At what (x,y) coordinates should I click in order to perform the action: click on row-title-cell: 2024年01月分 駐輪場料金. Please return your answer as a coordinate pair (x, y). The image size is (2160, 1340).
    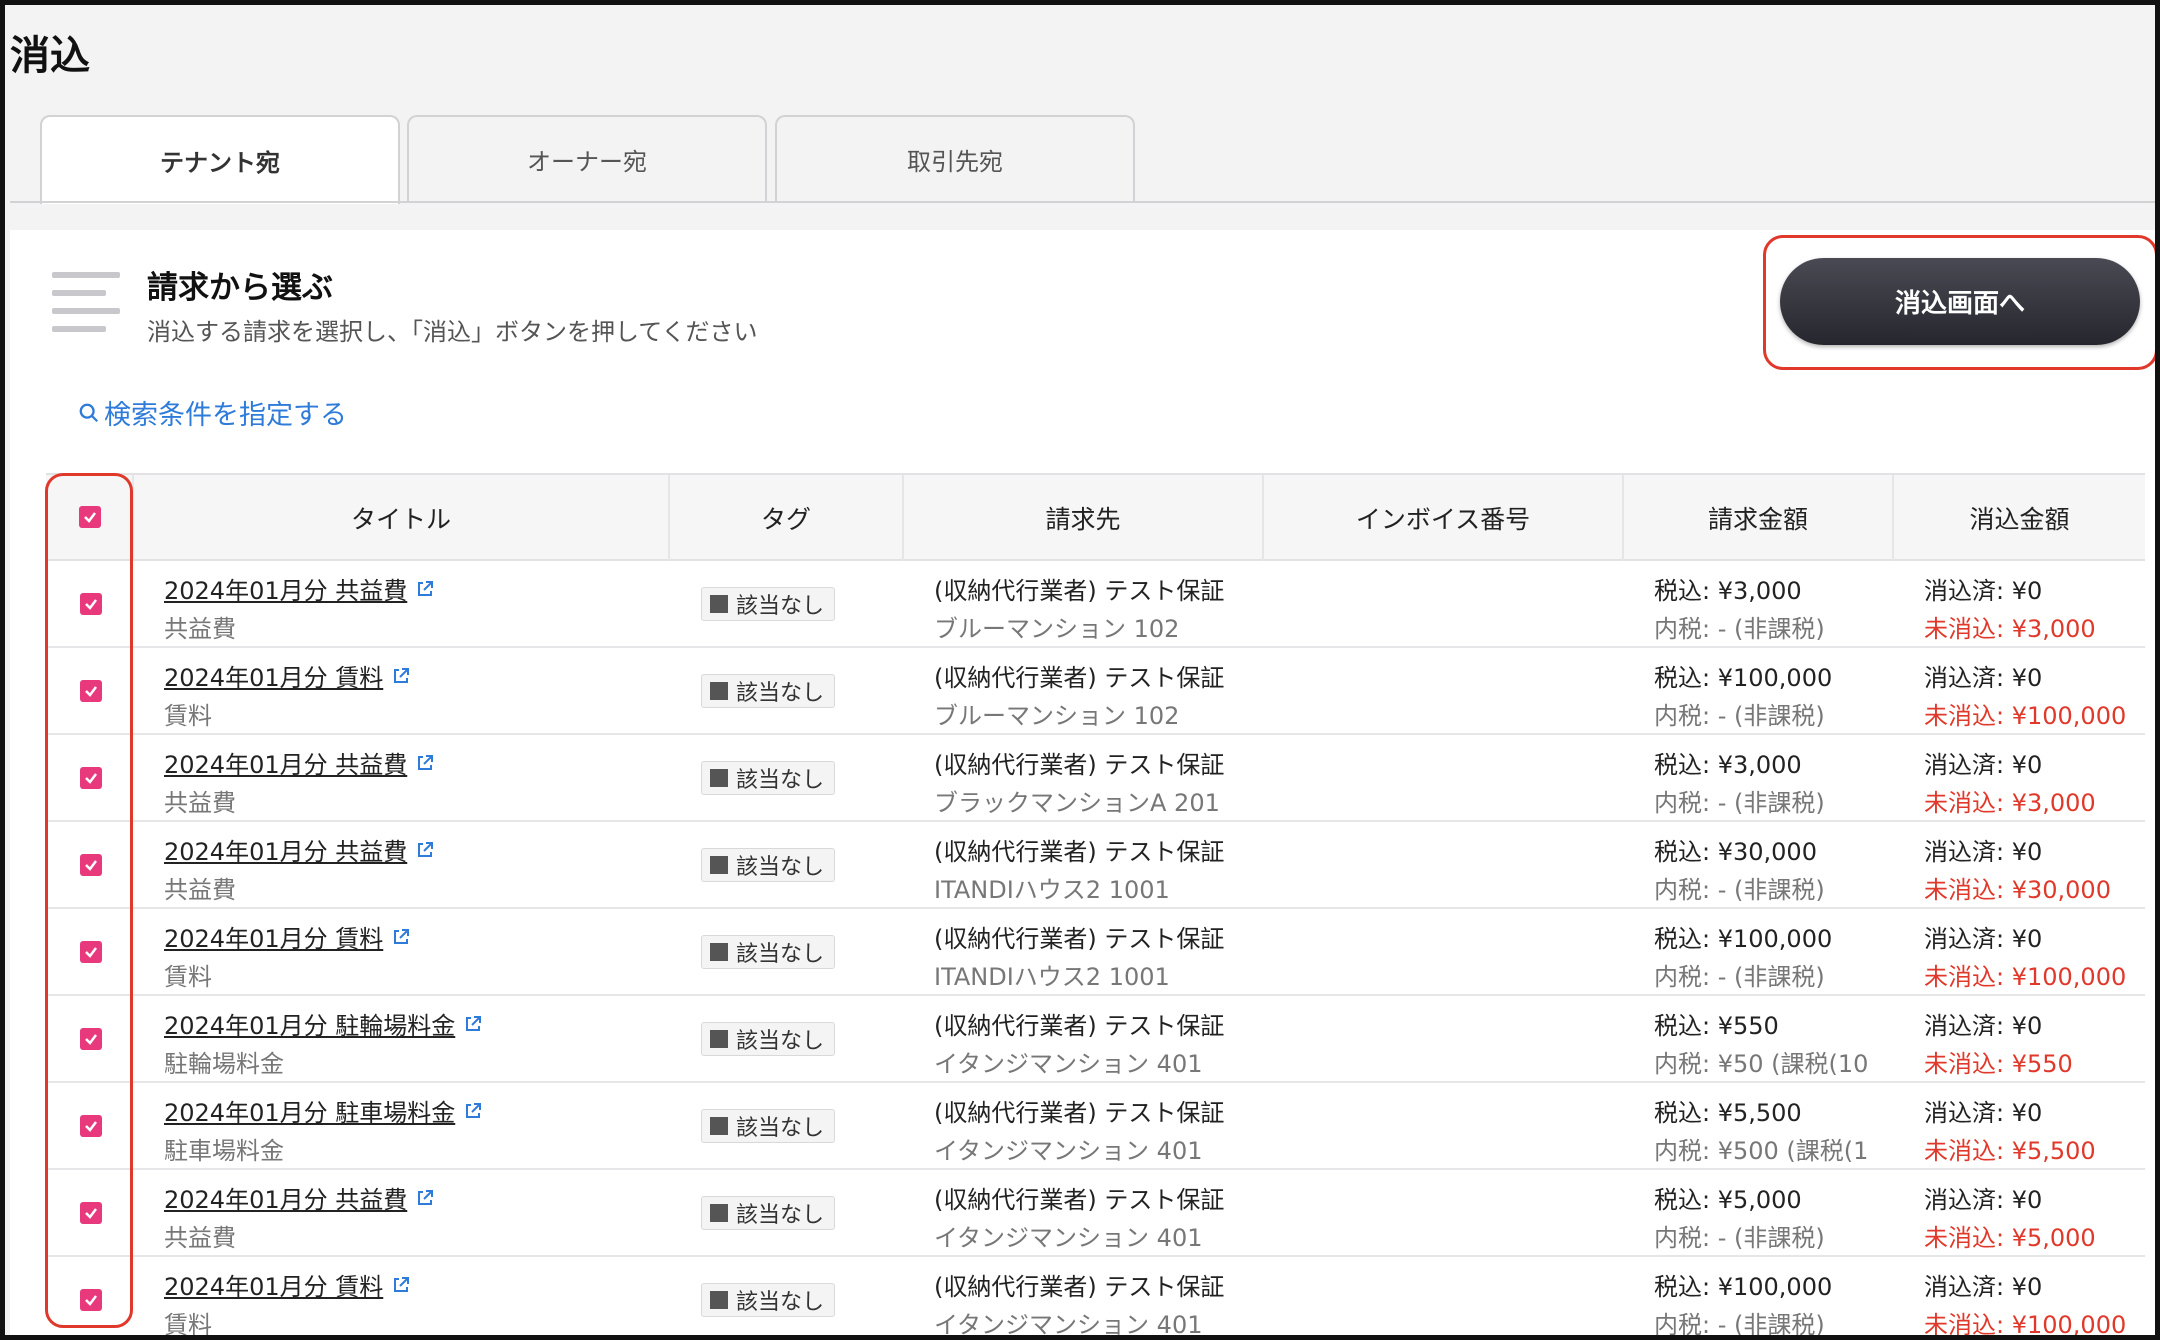
    Looking at the image, I should click on (323, 1023).